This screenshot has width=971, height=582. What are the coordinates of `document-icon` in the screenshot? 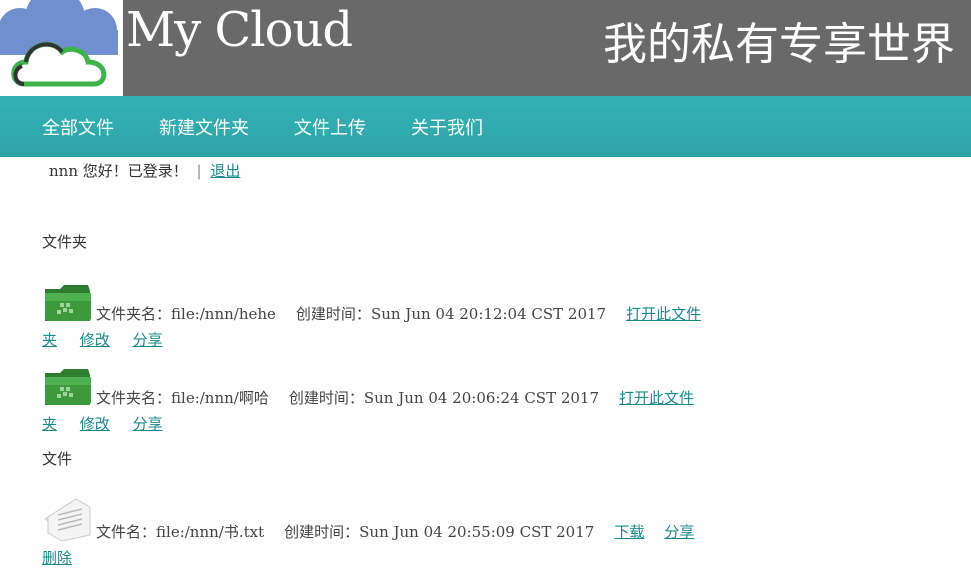 It's located at (67, 519).